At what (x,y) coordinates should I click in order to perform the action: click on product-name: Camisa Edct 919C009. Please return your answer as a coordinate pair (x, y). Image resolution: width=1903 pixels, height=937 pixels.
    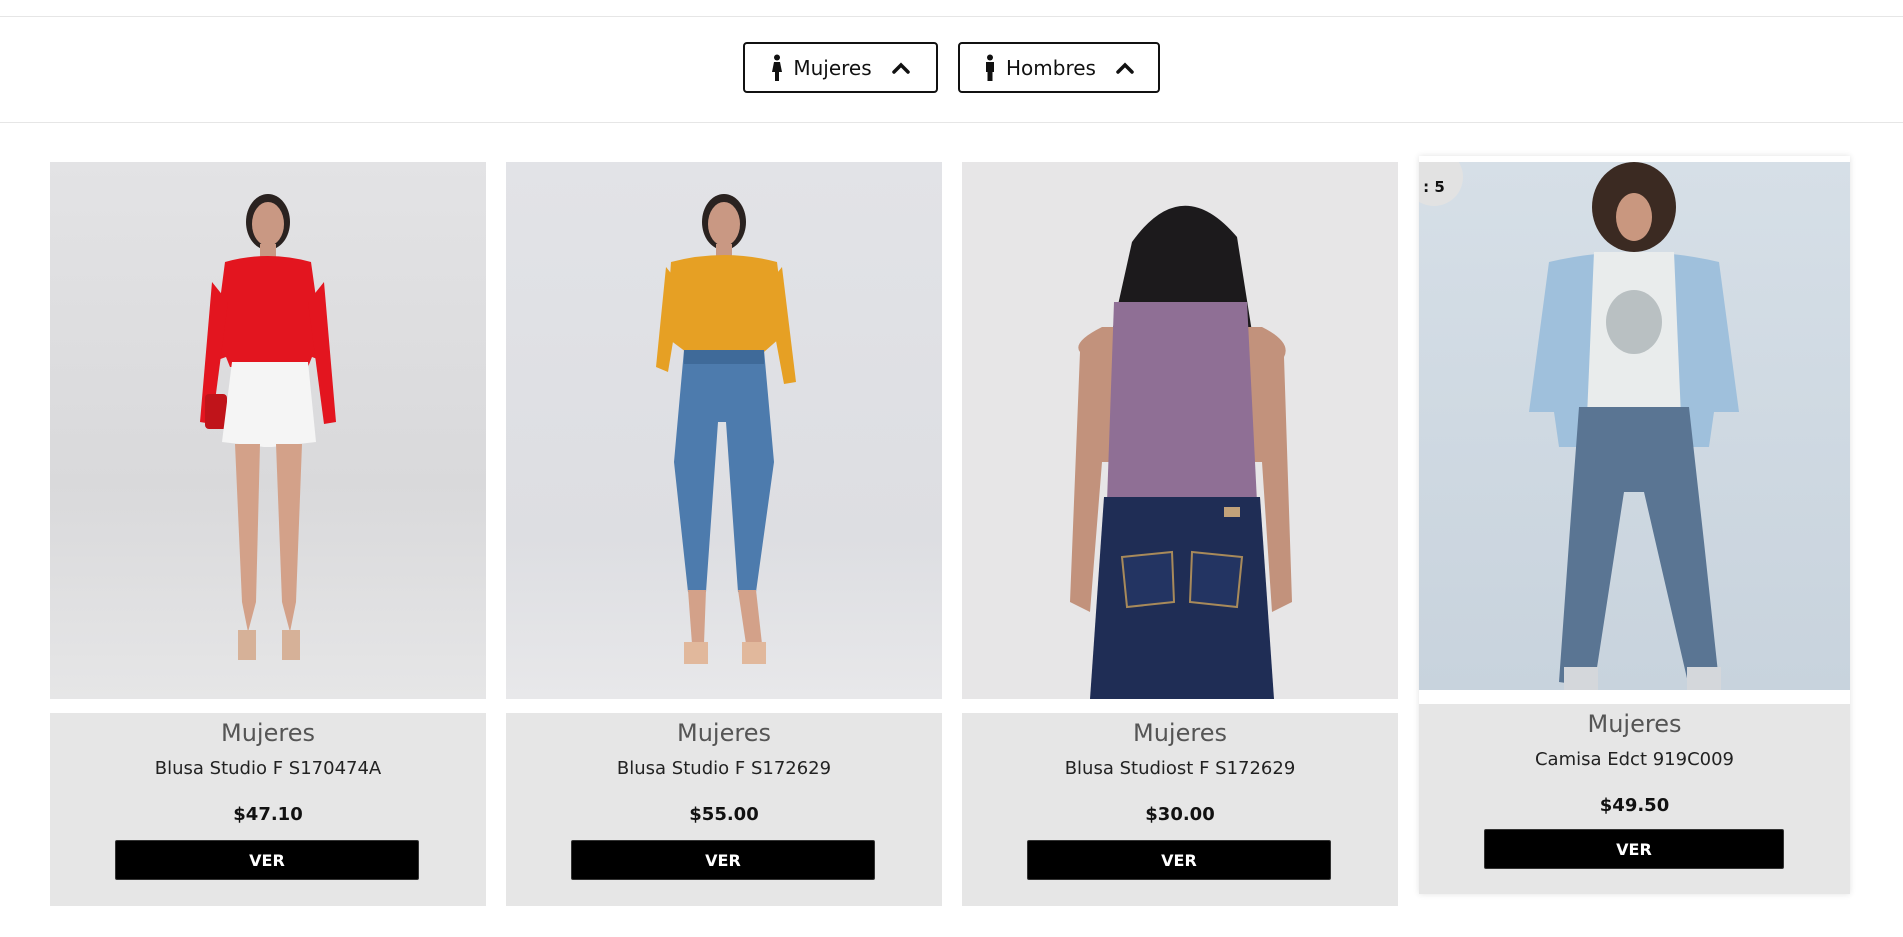
    Looking at the image, I should click on (1634, 759).